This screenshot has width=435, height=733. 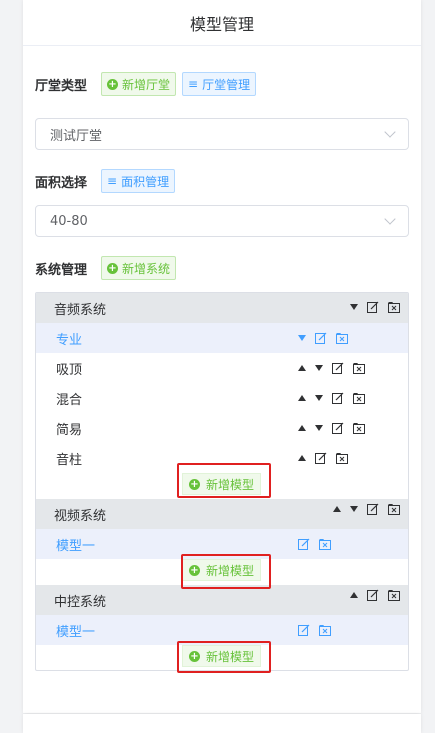 What do you see at coordinates (222, 398) in the screenshot?
I see `tree-item: 混合` at bounding box center [222, 398].